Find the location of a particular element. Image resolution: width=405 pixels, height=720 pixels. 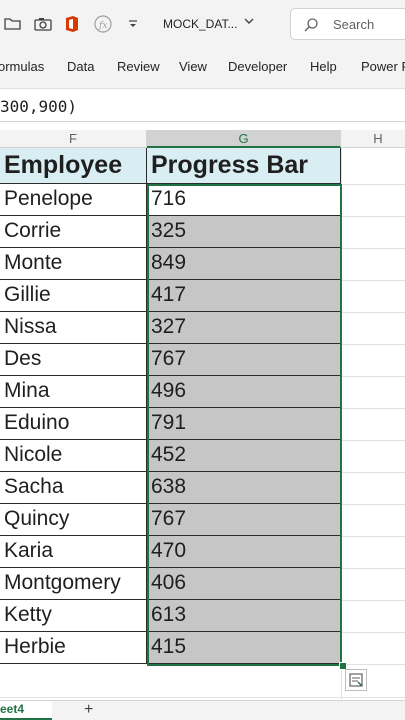

tab-power-pivot: Power P is located at coordinates (383, 66).